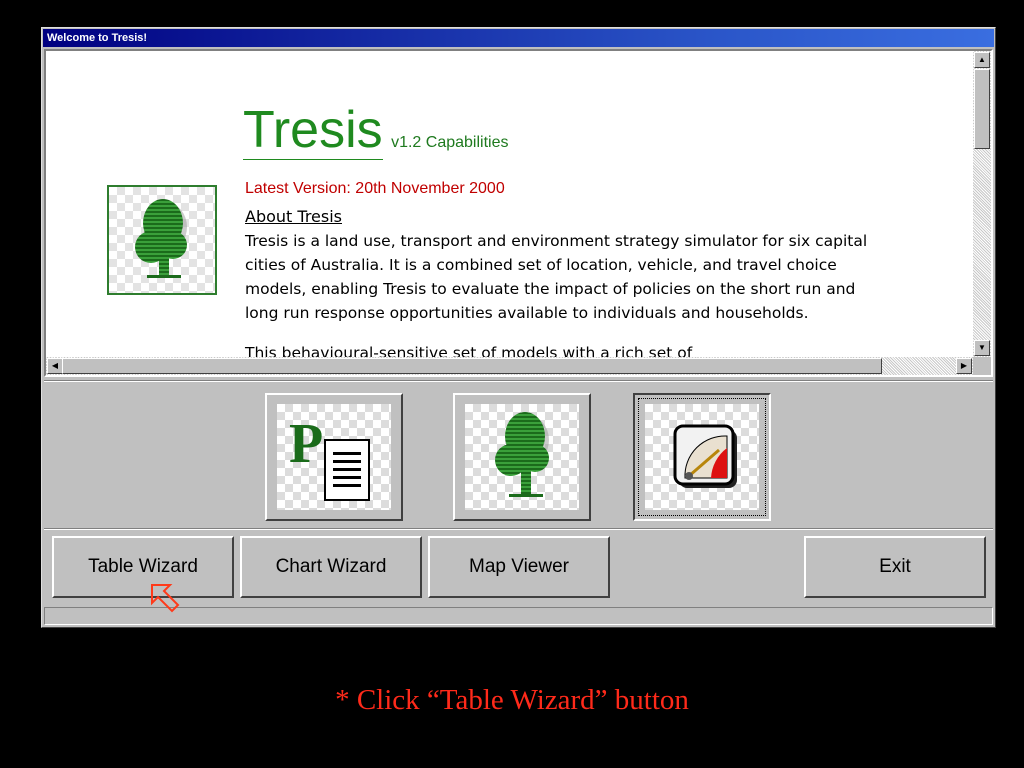 The width and height of the screenshot is (1024, 768). I want to click on gauge-icon-button, so click(702, 457).